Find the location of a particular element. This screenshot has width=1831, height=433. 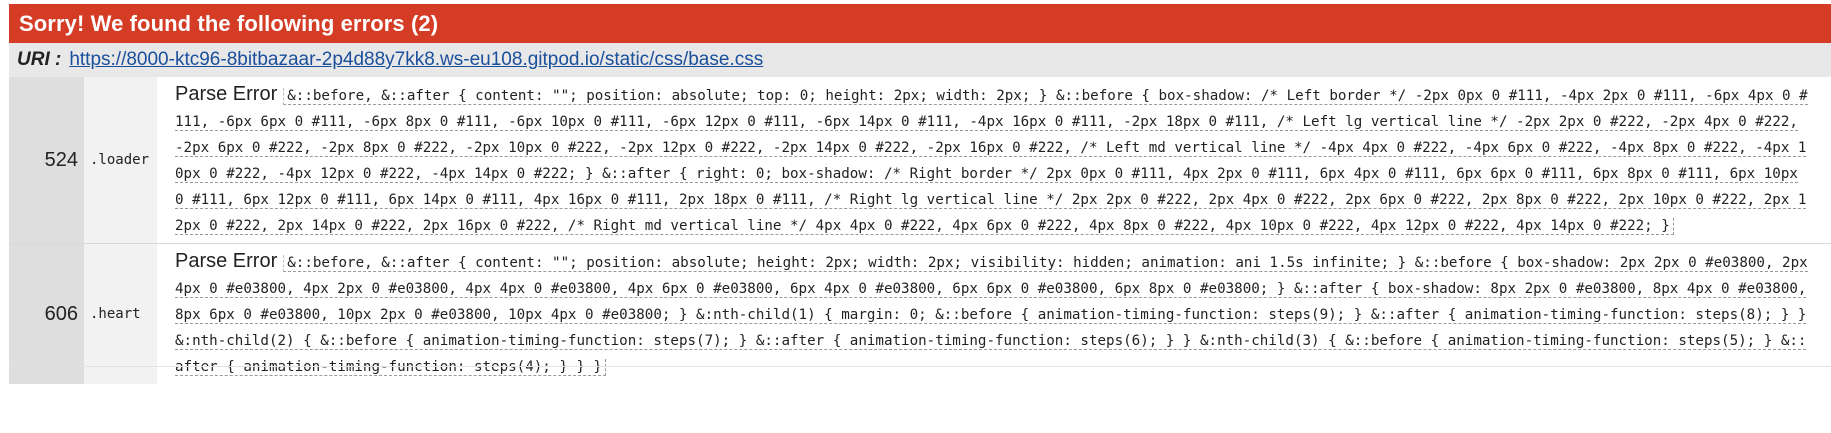

error-context: .heart is located at coordinates (120, 313).